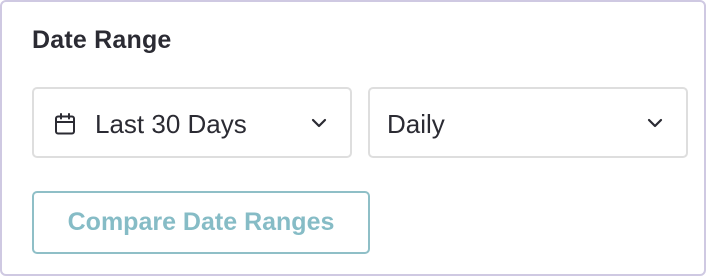 The height and width of the screenshot is (276, 706). Describe the element at coordinates (528, 122) in the screenshot. I see `frequency-select: Daily` at that location.